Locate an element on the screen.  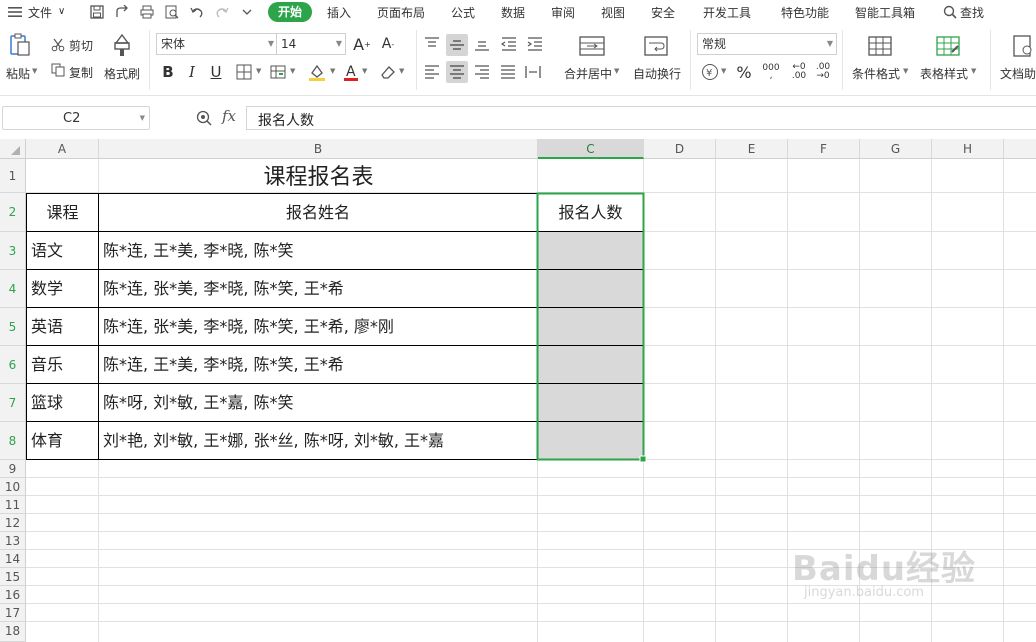
justify-icon is located at coordinates (508, 72).